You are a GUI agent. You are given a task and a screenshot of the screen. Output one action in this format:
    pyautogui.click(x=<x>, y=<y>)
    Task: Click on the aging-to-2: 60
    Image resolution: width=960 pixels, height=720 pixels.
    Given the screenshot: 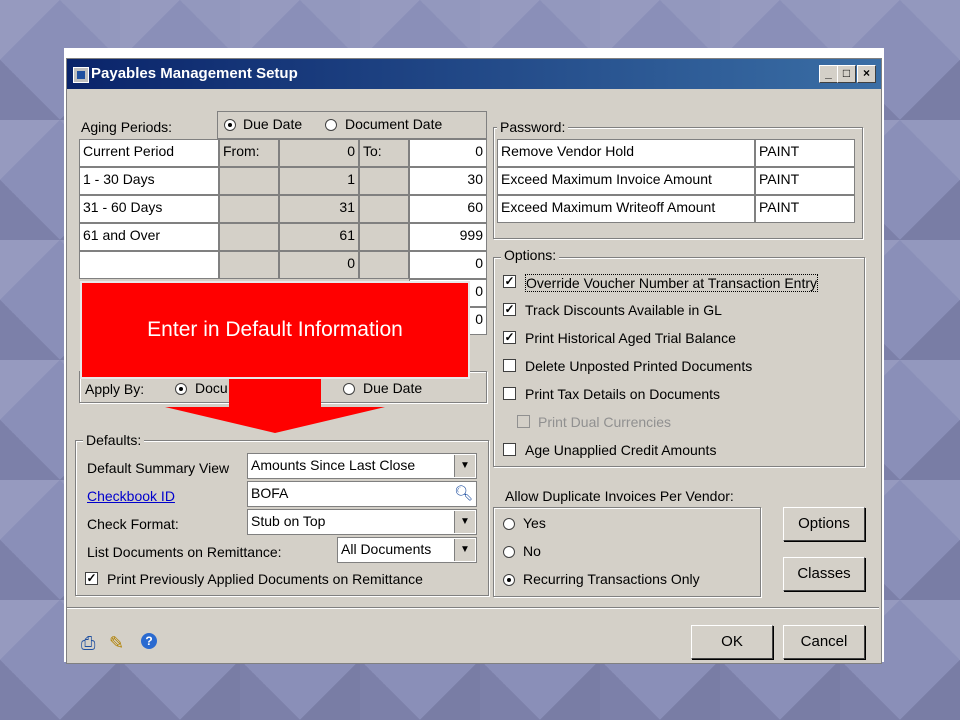 What is the action you would take?
    pyautogui.click(x=448, y=209)
    